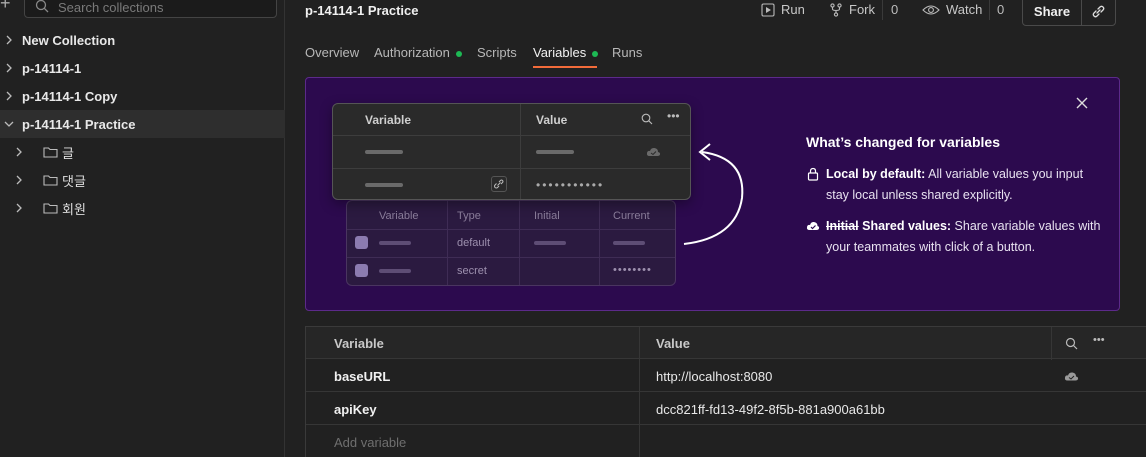  I want to click on illus-col-label: Initial, so click(547, 216).